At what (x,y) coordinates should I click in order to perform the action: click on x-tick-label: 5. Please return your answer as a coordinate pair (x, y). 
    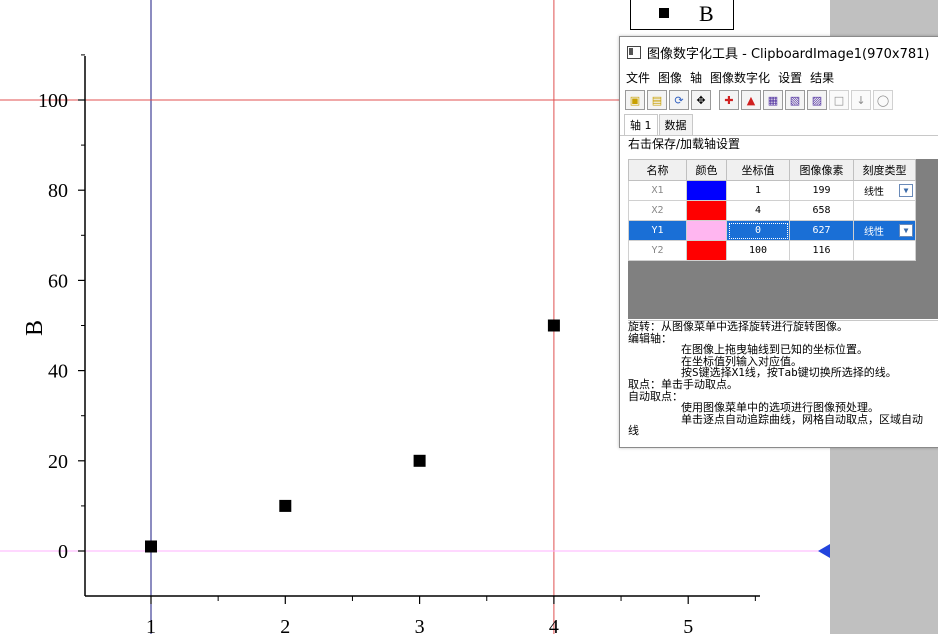
    Looking at the image, I should click on (688, 625).